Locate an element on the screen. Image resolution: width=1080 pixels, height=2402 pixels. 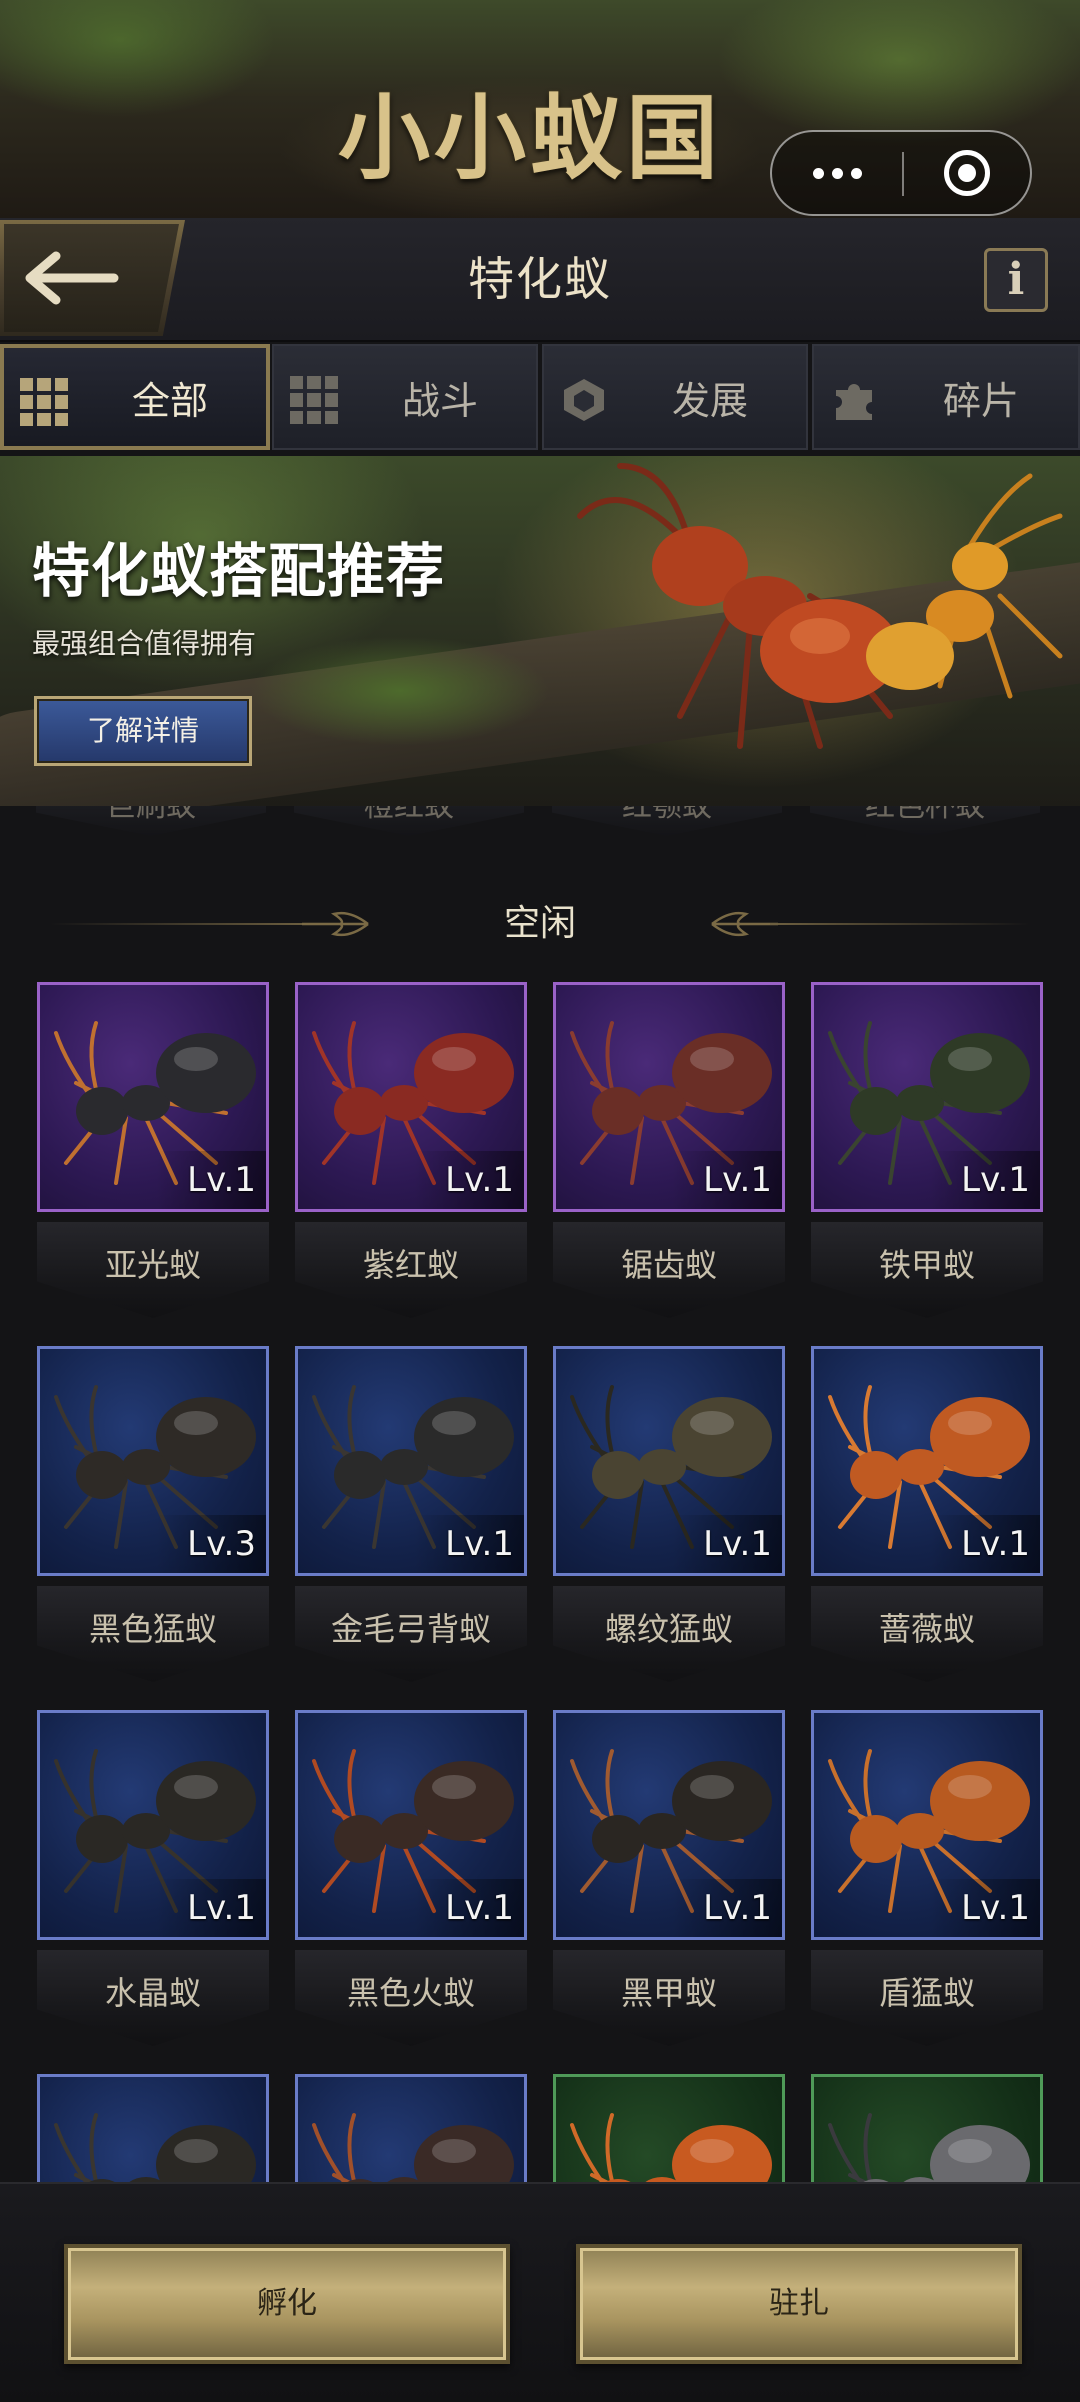
info-button: i is located at coordinates (1016, 280).